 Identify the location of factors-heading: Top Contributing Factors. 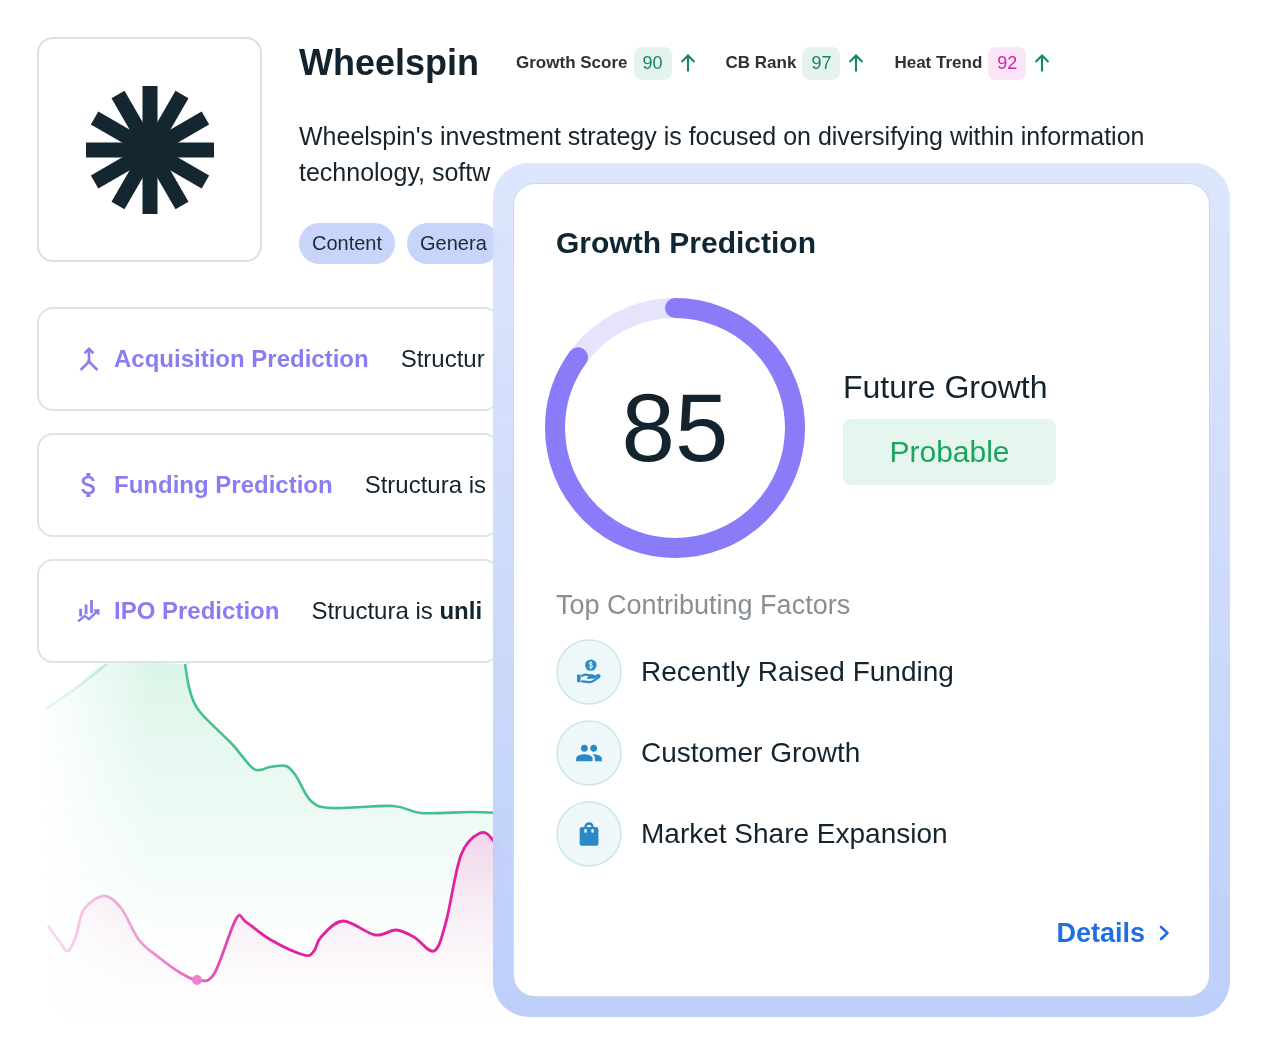
(703, 605).